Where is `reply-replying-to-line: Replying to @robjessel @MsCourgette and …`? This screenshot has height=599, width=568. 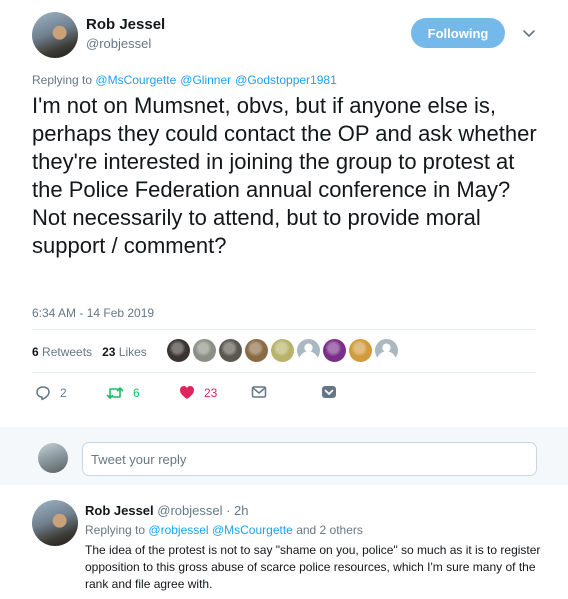 reply-replying-to-line: Replying to @robjessel @MsCourgette and … is located at coordinates (224, 530).